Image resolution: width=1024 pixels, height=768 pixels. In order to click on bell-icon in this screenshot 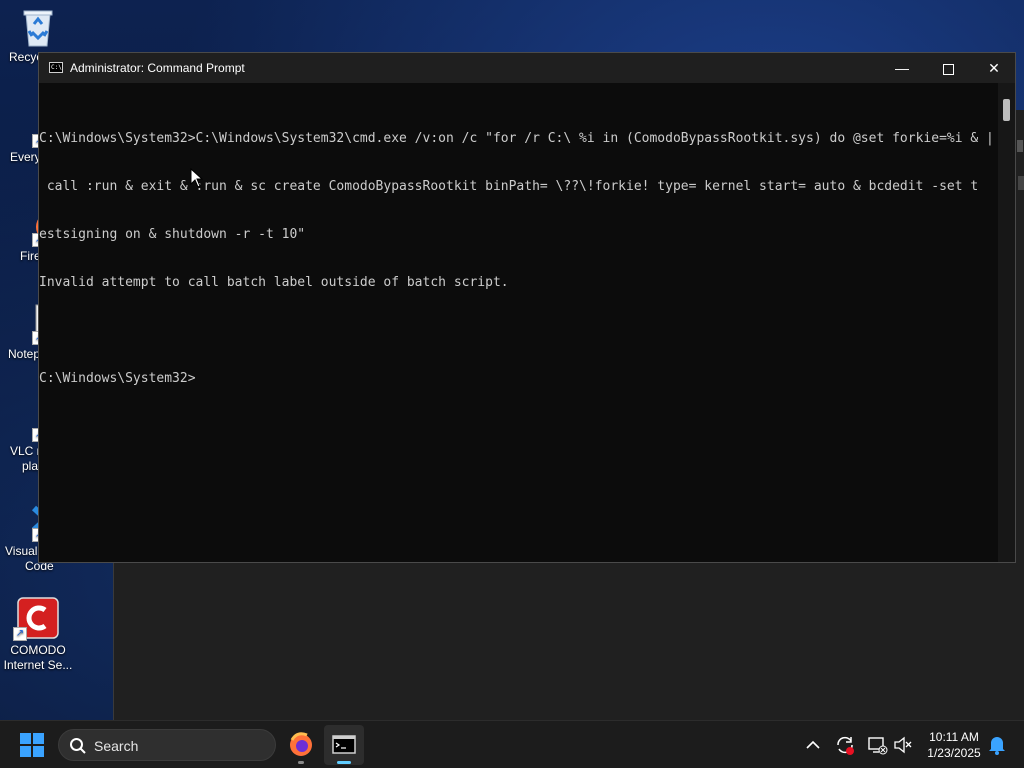, I will do `click(997, 746)`.